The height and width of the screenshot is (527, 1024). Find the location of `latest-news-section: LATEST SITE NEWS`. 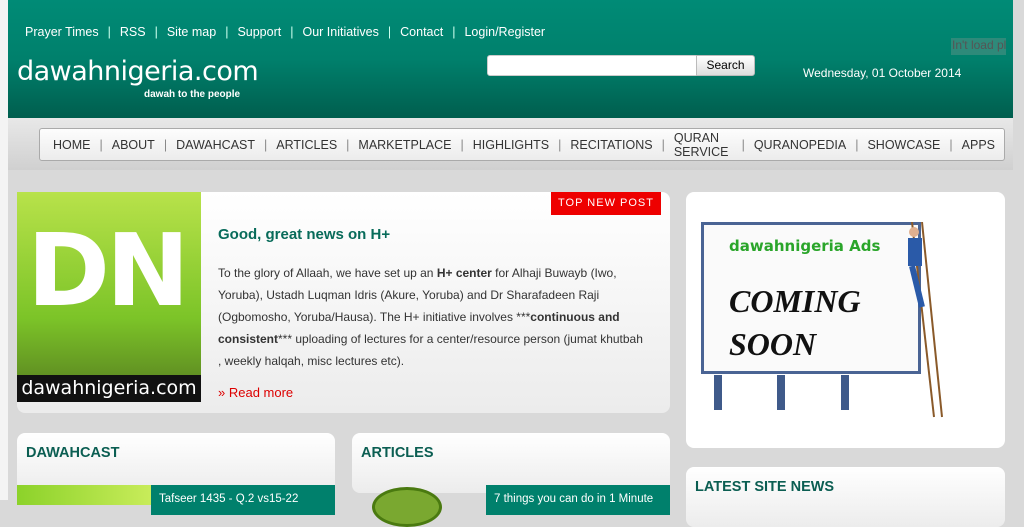

latest-news-section: LATEST SITE NEWS is located at coordinates (845, 497).